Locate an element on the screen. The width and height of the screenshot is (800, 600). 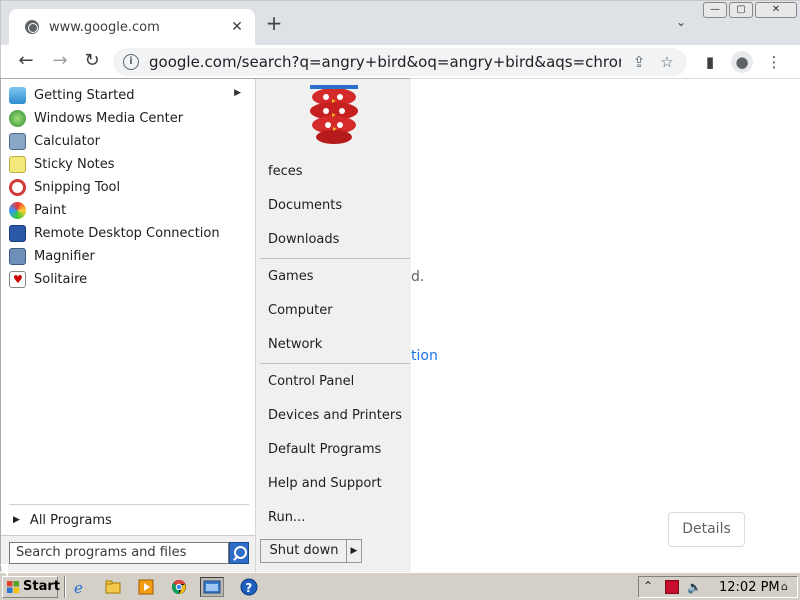
ie-icon: e is located at coordinates (80, 587).